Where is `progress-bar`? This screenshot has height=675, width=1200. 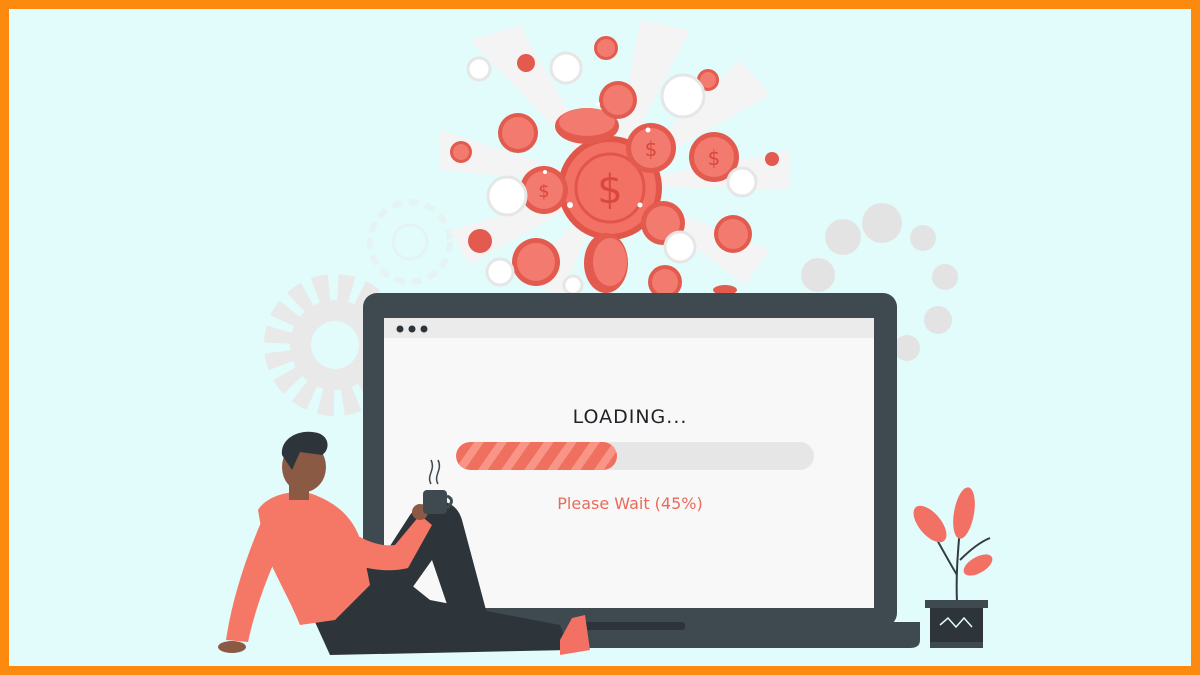 progress-bar is located at coordinates (635, 456).